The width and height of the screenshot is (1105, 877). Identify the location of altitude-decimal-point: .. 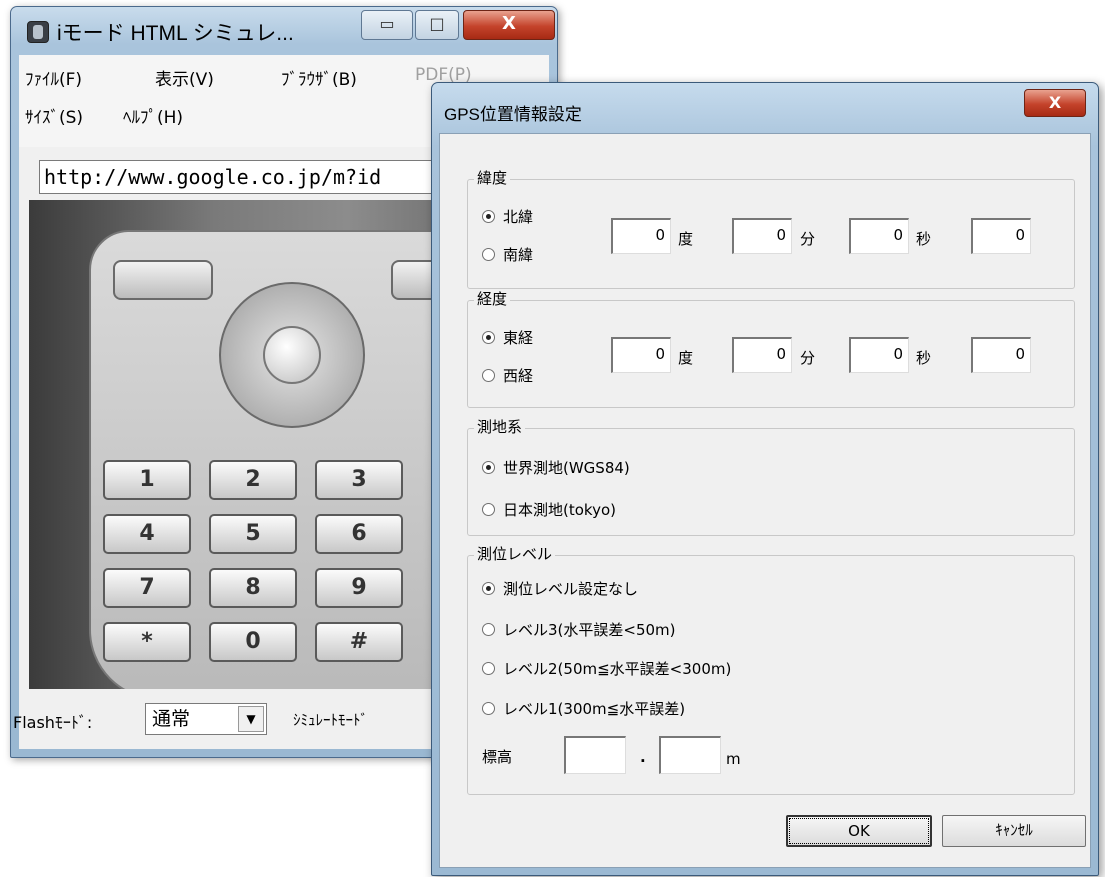
(643, 757).